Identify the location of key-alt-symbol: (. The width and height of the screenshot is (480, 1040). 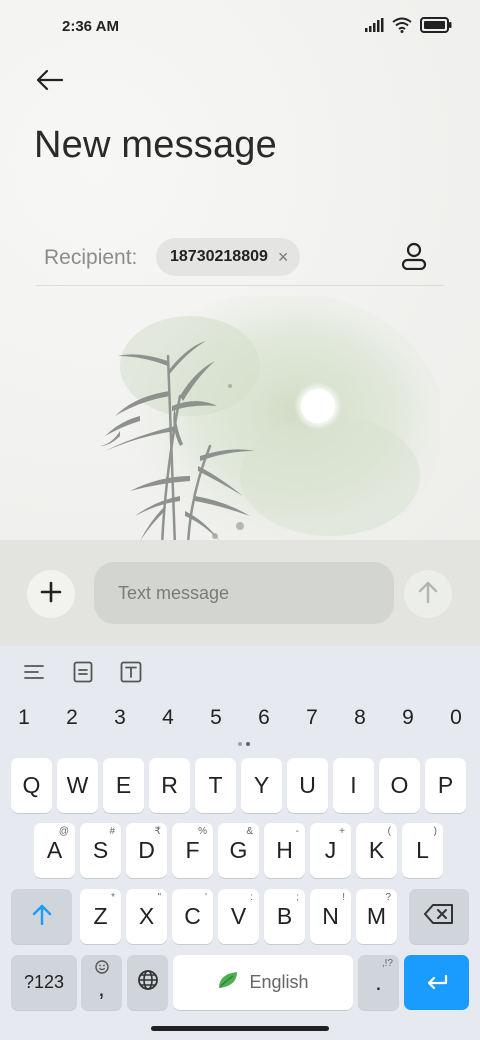
(389, 831).